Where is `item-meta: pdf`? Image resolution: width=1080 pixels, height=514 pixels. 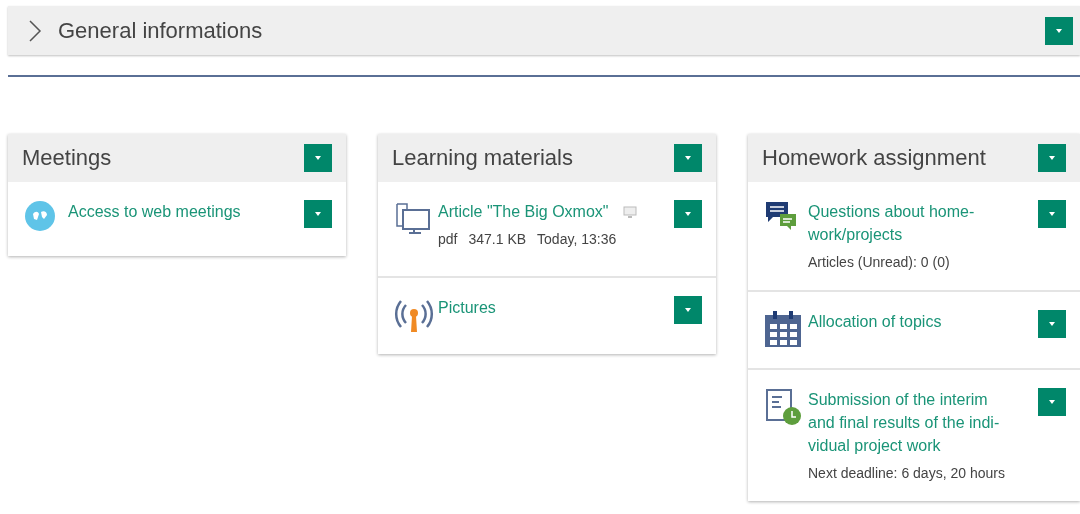 item-meta: pdf is located at coordinates (448, 239).